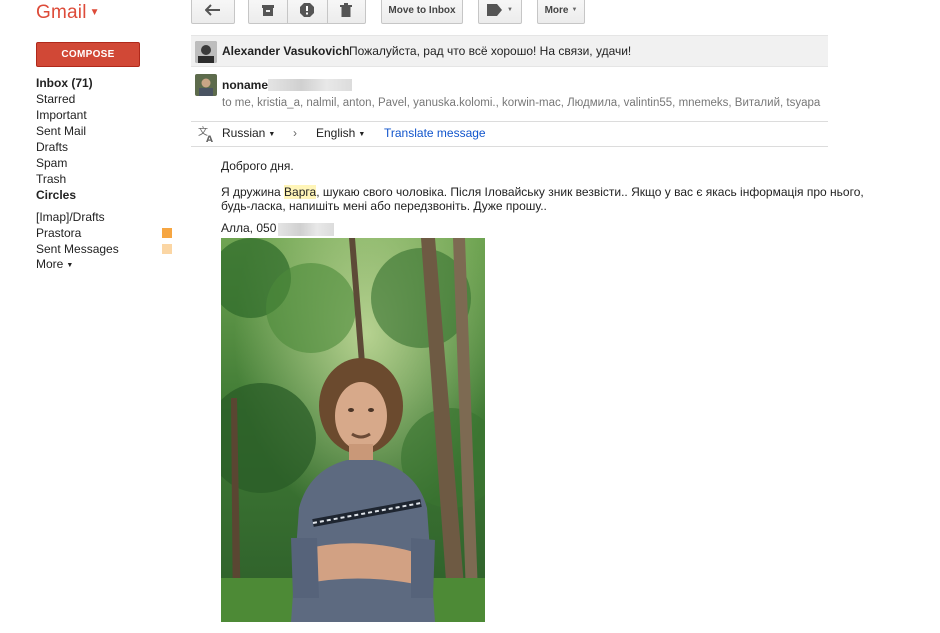 This screenshot has width=940, height=633. Describe the element at coordinates (77, 249) in the screenshot. I see `nav-label-sent-messages: Sent Messages` at that location.